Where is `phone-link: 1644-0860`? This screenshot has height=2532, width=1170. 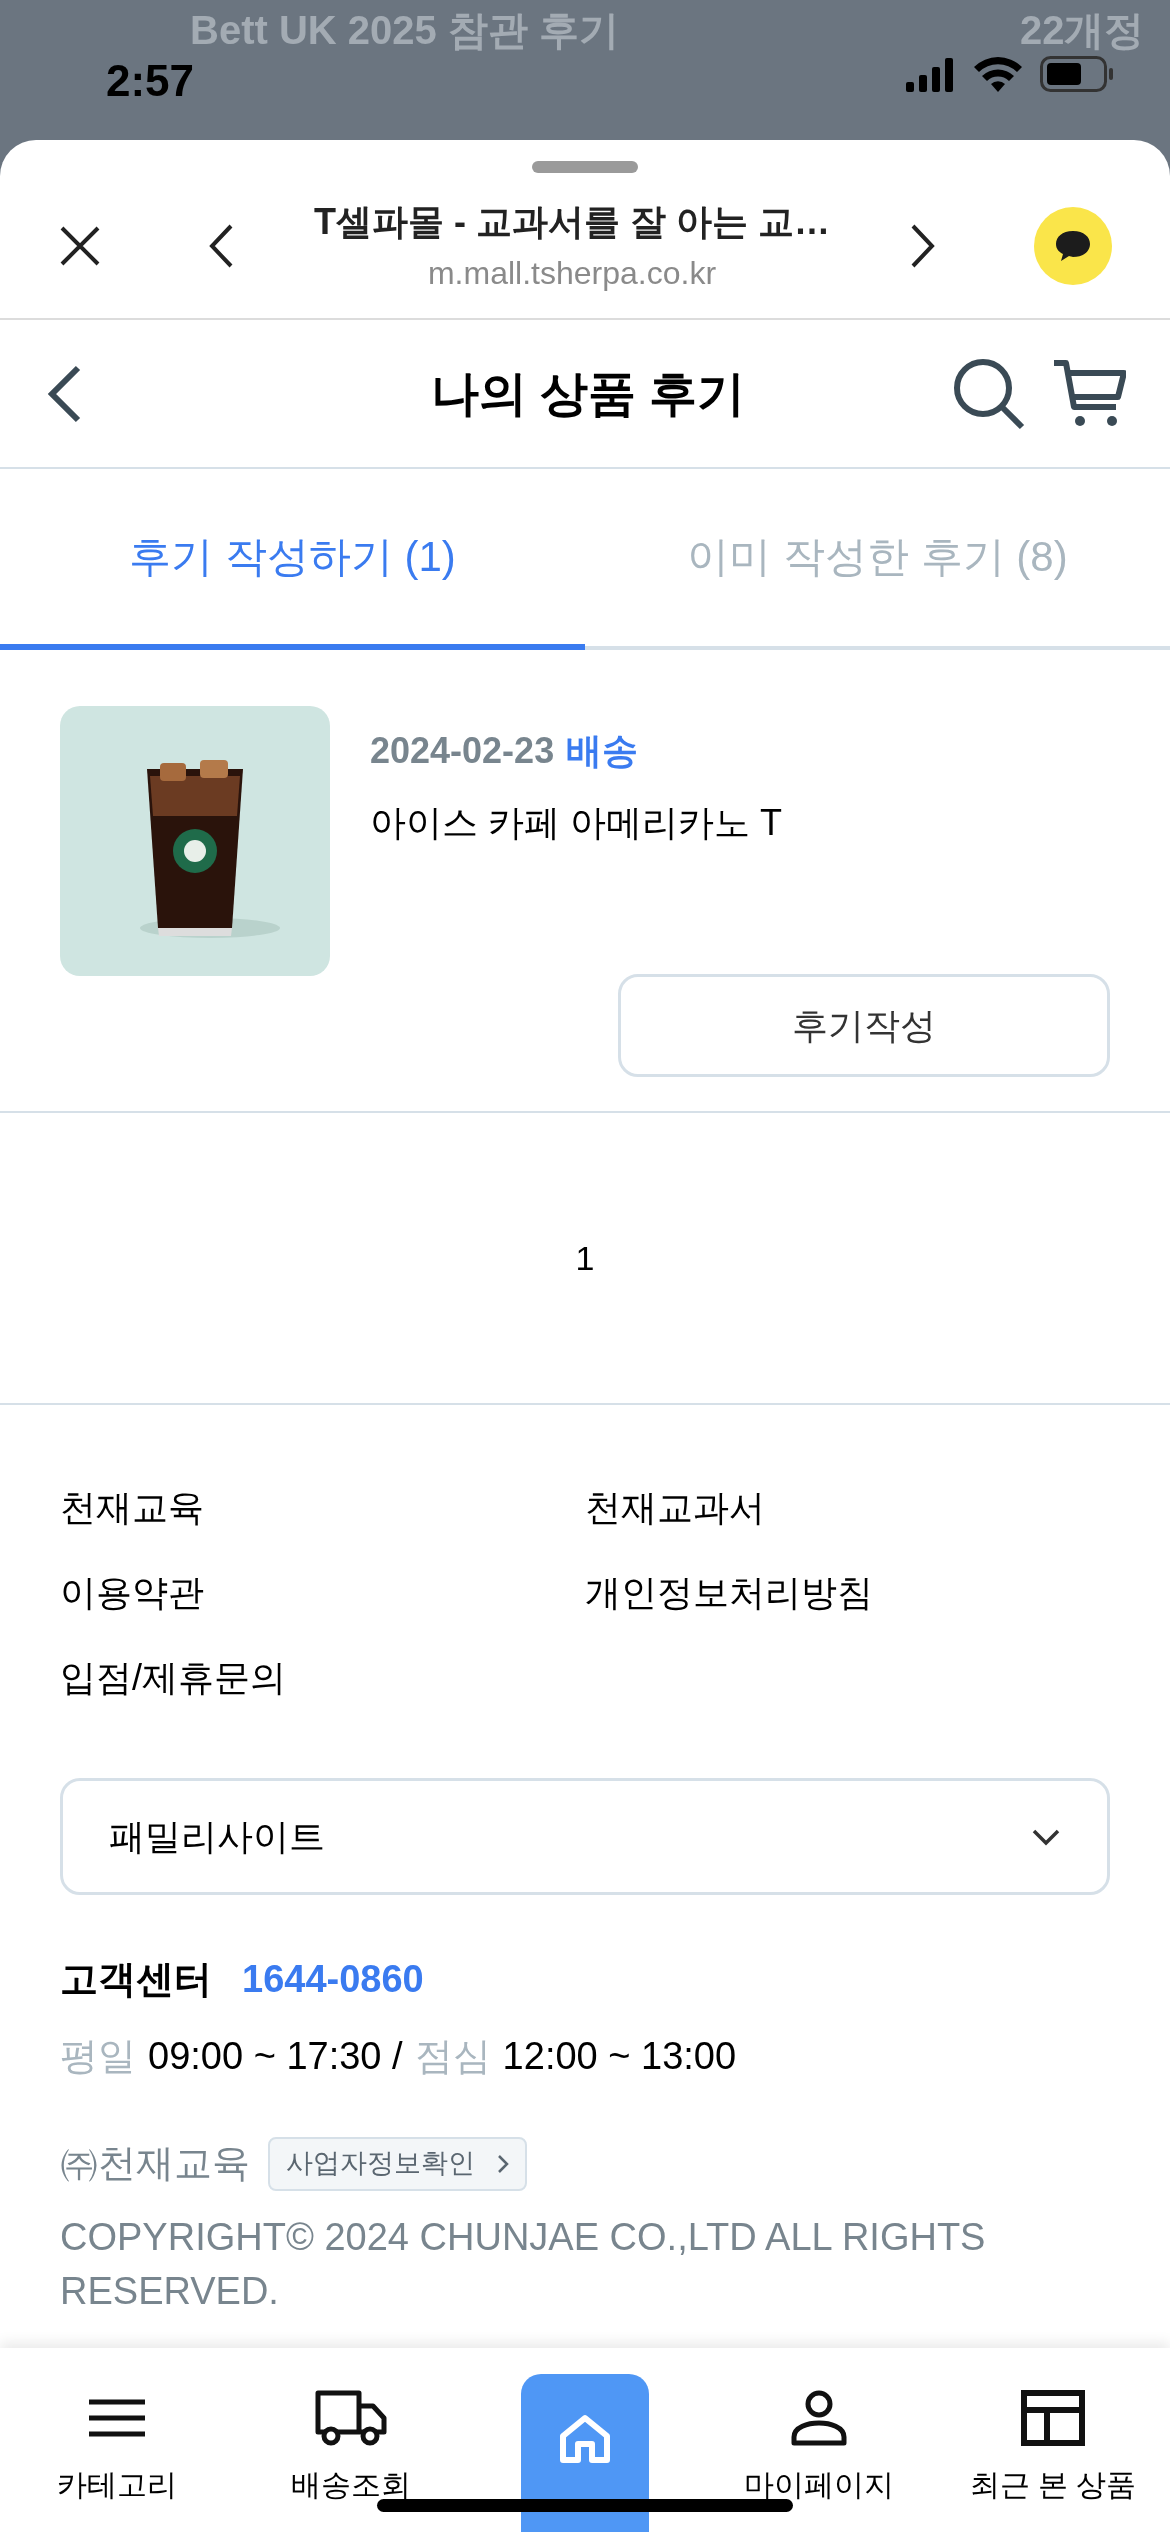
phone-link: 1644-0860 is located at coordinates (333, 1979).